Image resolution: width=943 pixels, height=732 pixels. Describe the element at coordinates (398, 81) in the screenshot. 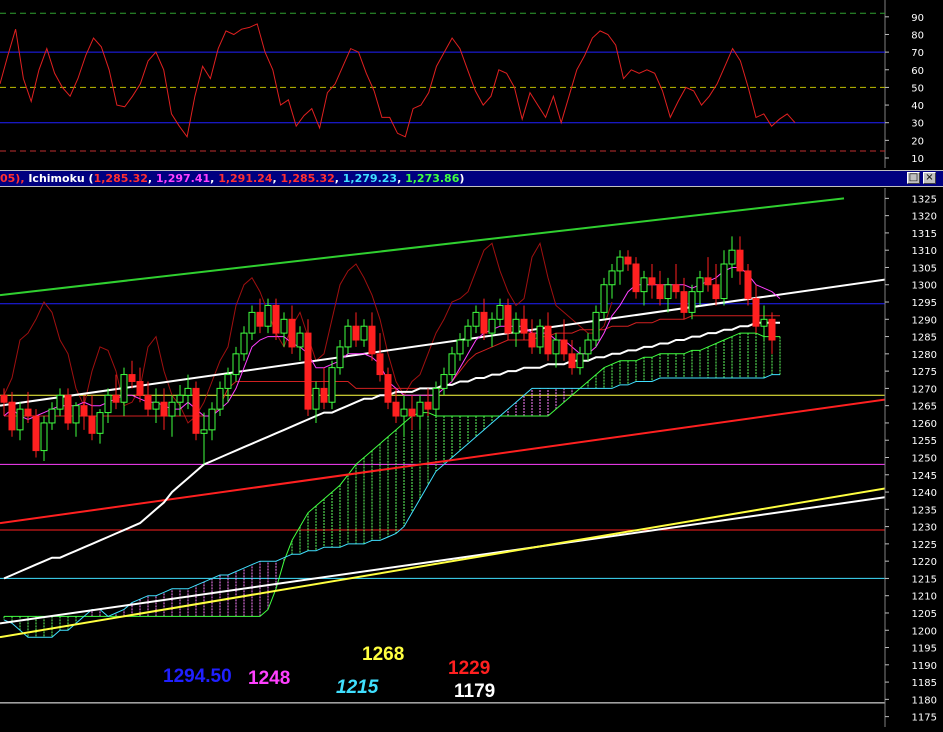

I see `rsi-line` at that location.